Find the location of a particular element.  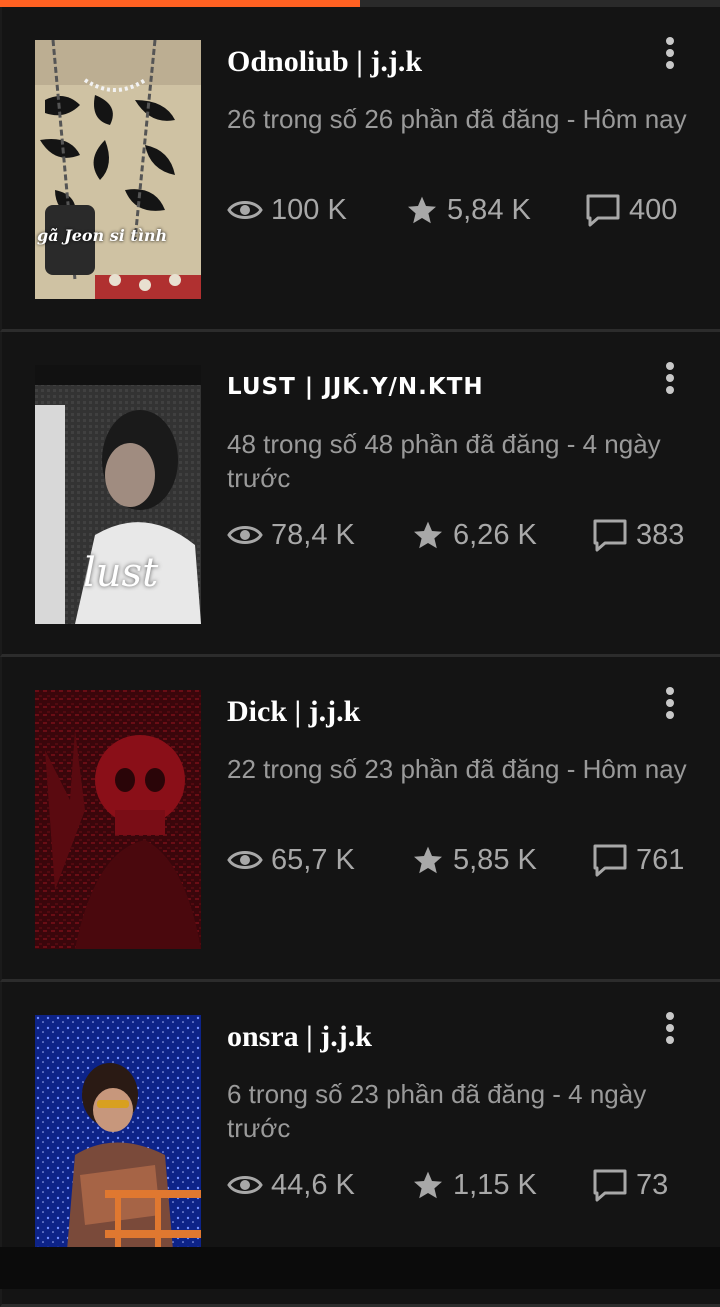

story-stats: 65,7 K 5,85 K 761 is located at coordinates (462, 860).